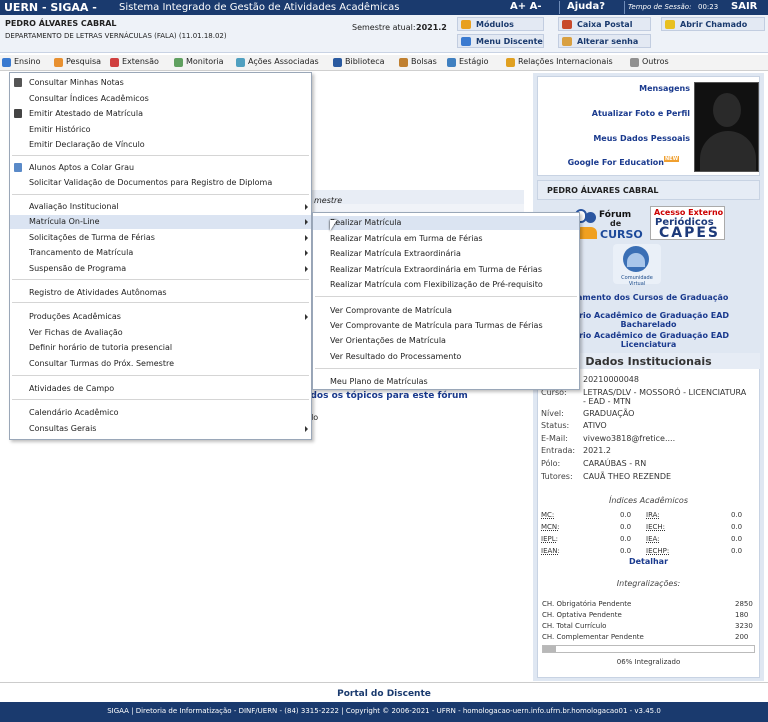 This screenshot has width=768, height=722. I want to click on change-password-button: Alterar senha, so click(604, 41).